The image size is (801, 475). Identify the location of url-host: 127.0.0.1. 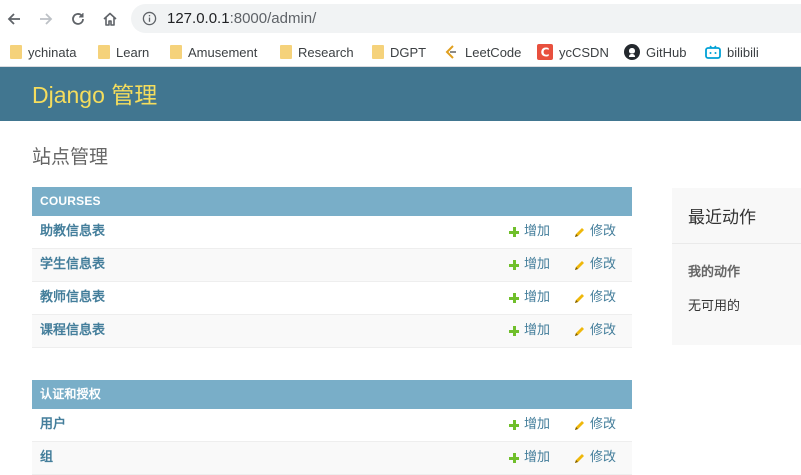
(198, 18).